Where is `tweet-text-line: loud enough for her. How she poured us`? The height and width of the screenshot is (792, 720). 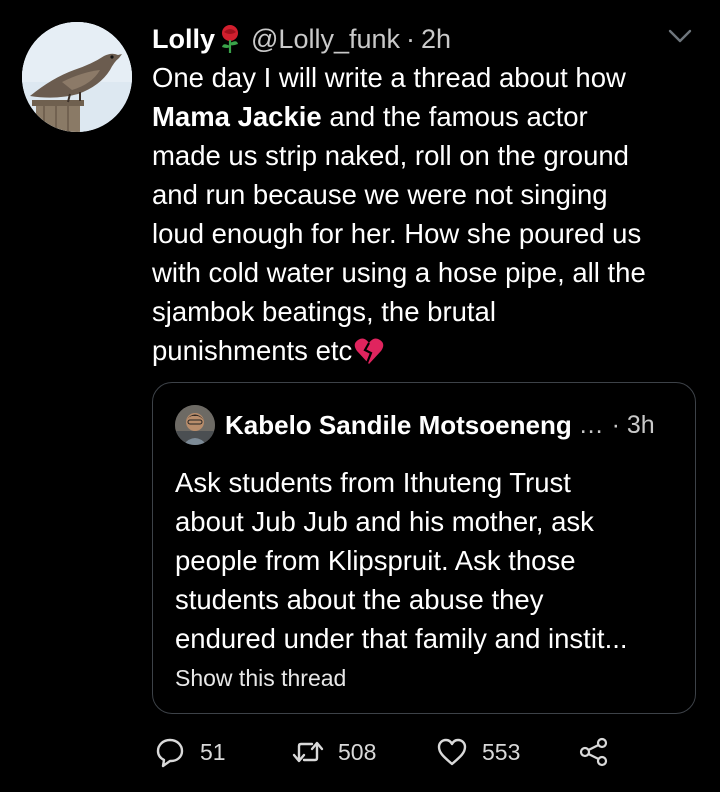
tweet-text-line: loud enough for her. How she poured us is located at coordinates (397, 233).